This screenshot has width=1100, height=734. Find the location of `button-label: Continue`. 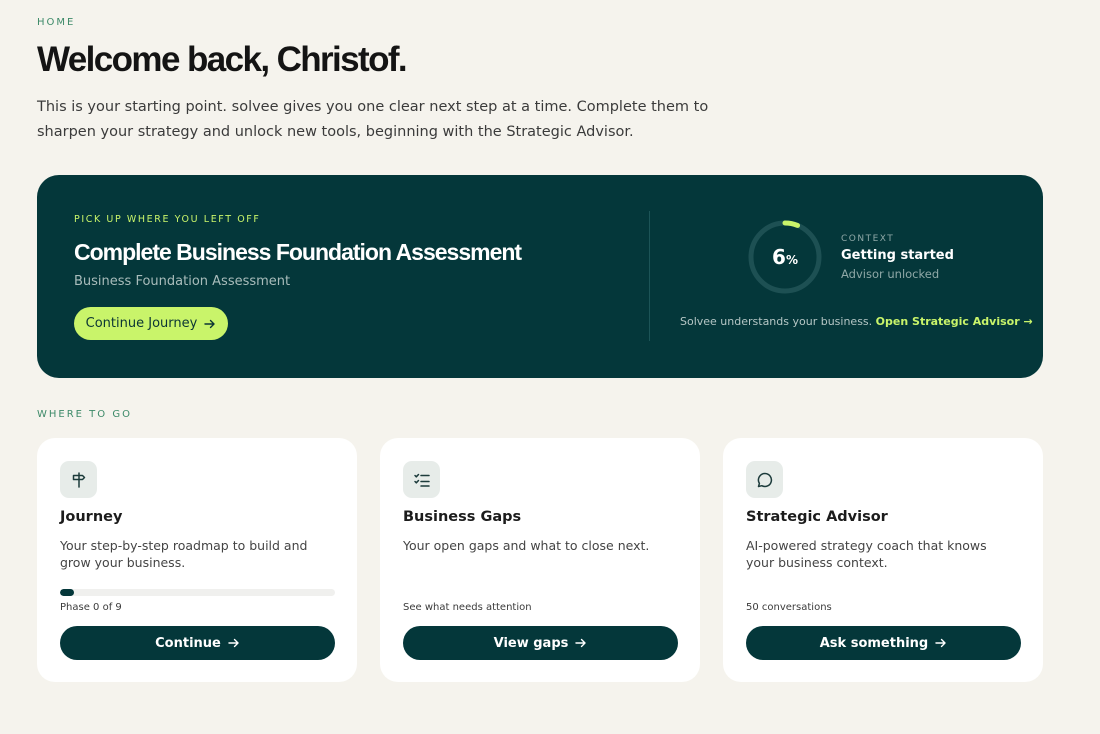

button-label: Continue is located at coordinates (188, 643).